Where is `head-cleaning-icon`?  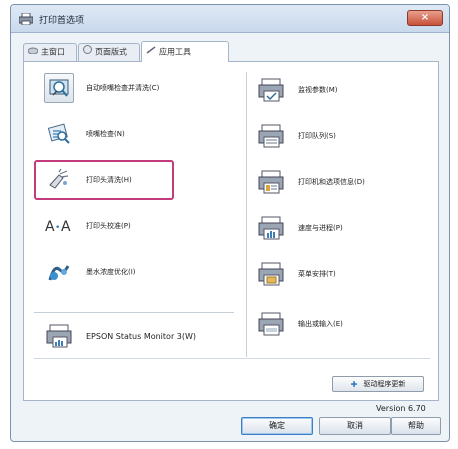 head-cleaning-icon is located at coordinates (59, 180).